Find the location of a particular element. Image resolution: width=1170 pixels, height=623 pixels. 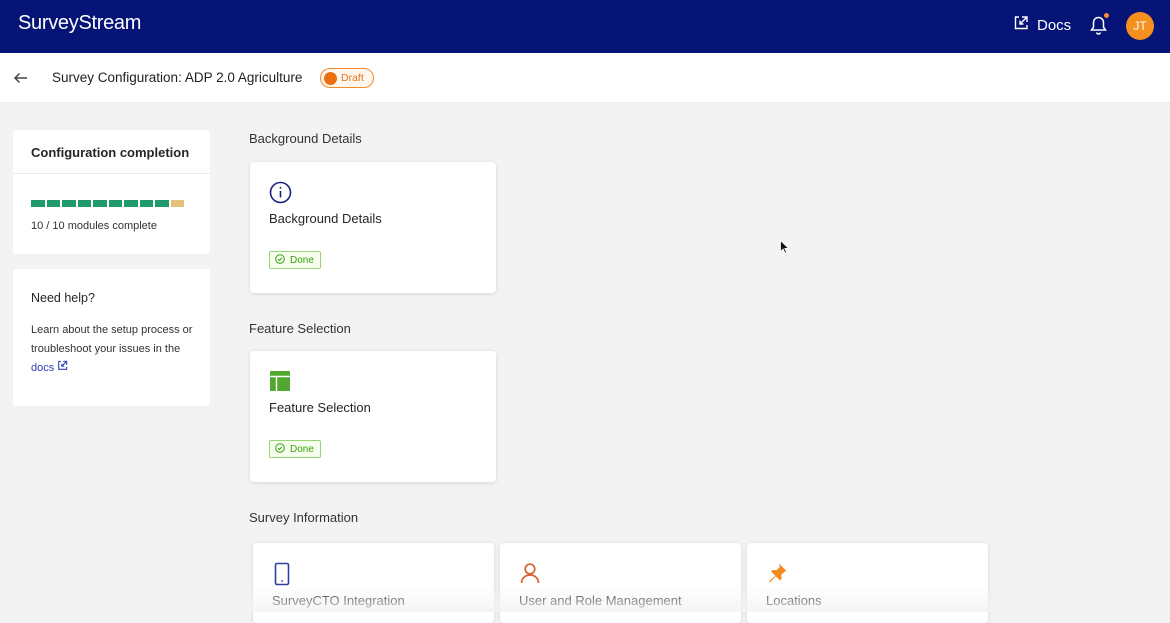

status-badge: Draft is located at coordinates (347, 78).